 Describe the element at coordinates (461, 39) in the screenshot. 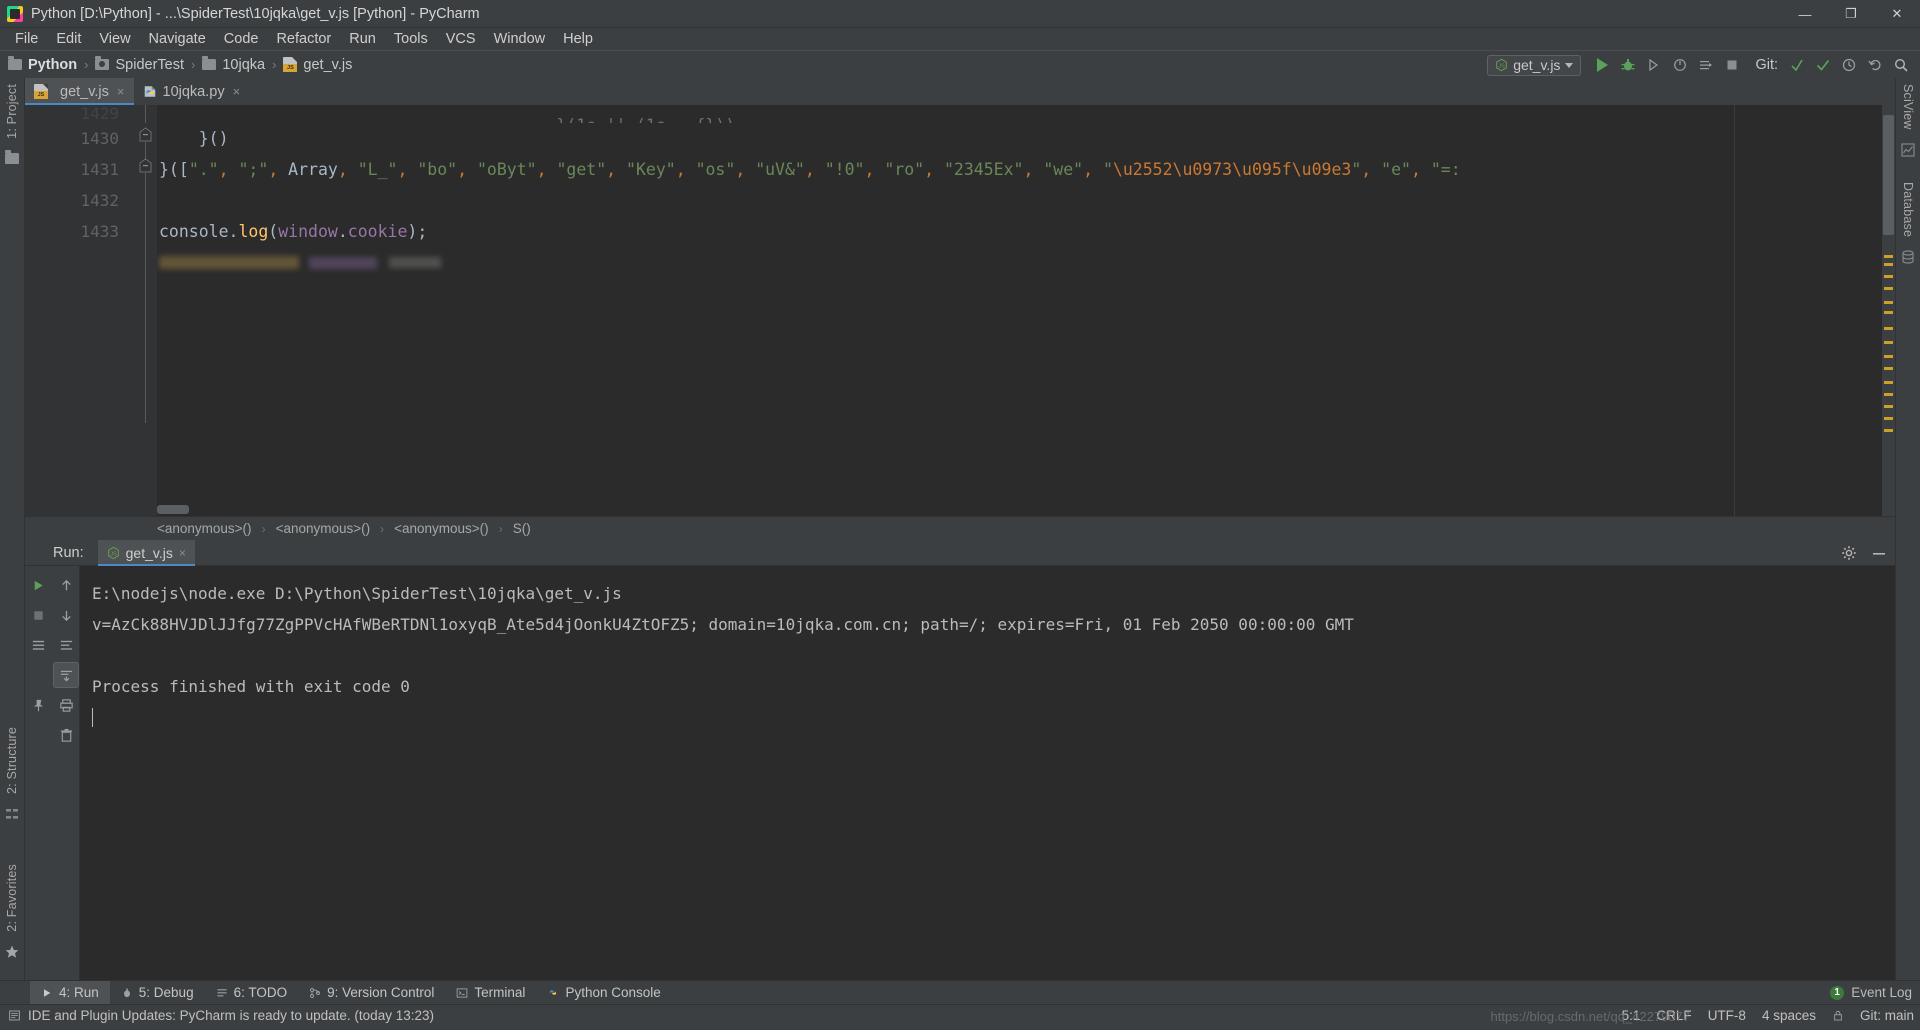

I see `menu-vcs: VCS` at that location.